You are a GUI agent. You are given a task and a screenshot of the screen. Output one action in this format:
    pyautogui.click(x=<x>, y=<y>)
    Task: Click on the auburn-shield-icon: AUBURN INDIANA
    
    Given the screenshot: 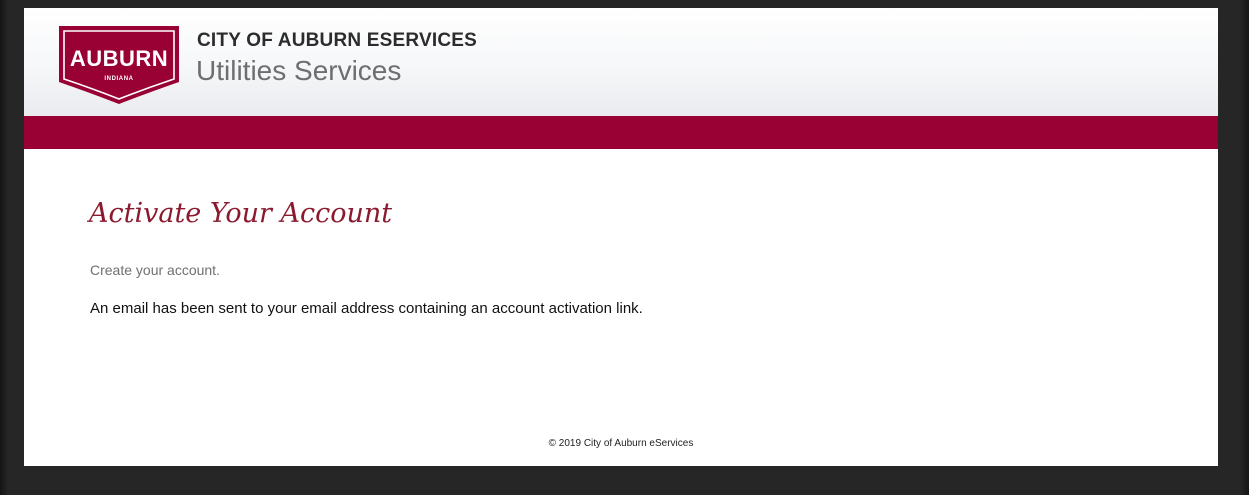 What is the action you would take?
    pyautogui.click(x=119, y=65)
    